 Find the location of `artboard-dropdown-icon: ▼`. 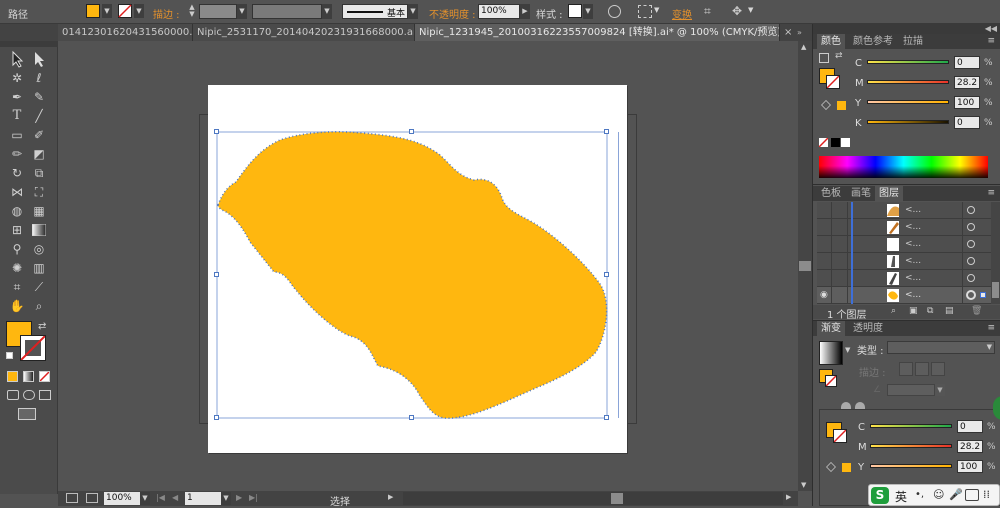

artboard-dropdown-icon: ▼ is located at coordinates (226, 498).